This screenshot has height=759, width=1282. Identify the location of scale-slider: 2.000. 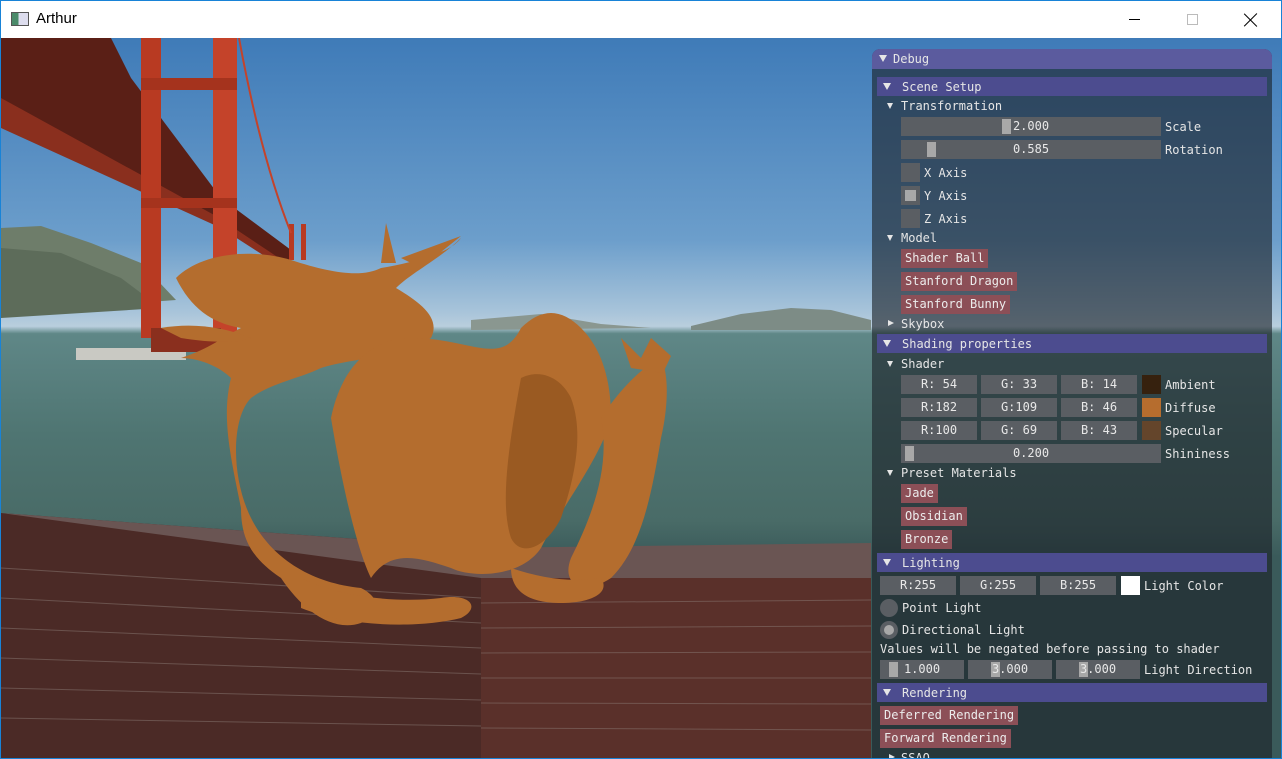
(1031, 126).